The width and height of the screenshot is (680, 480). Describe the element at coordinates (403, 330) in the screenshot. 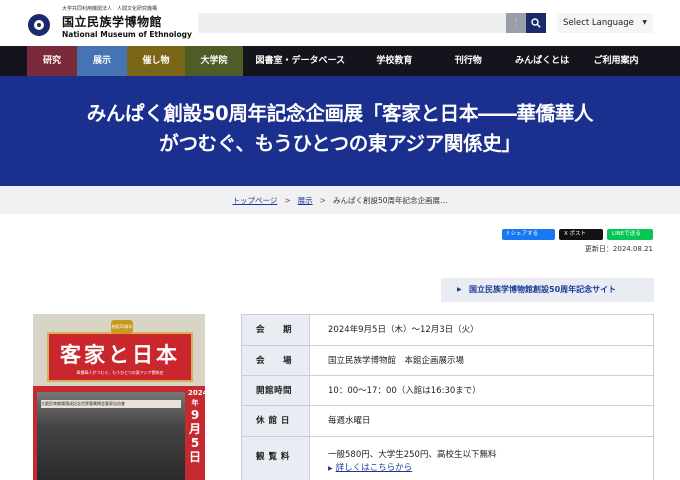

I see `info-value: 2024年9月5日（木）～12月3日（火）` at that location.